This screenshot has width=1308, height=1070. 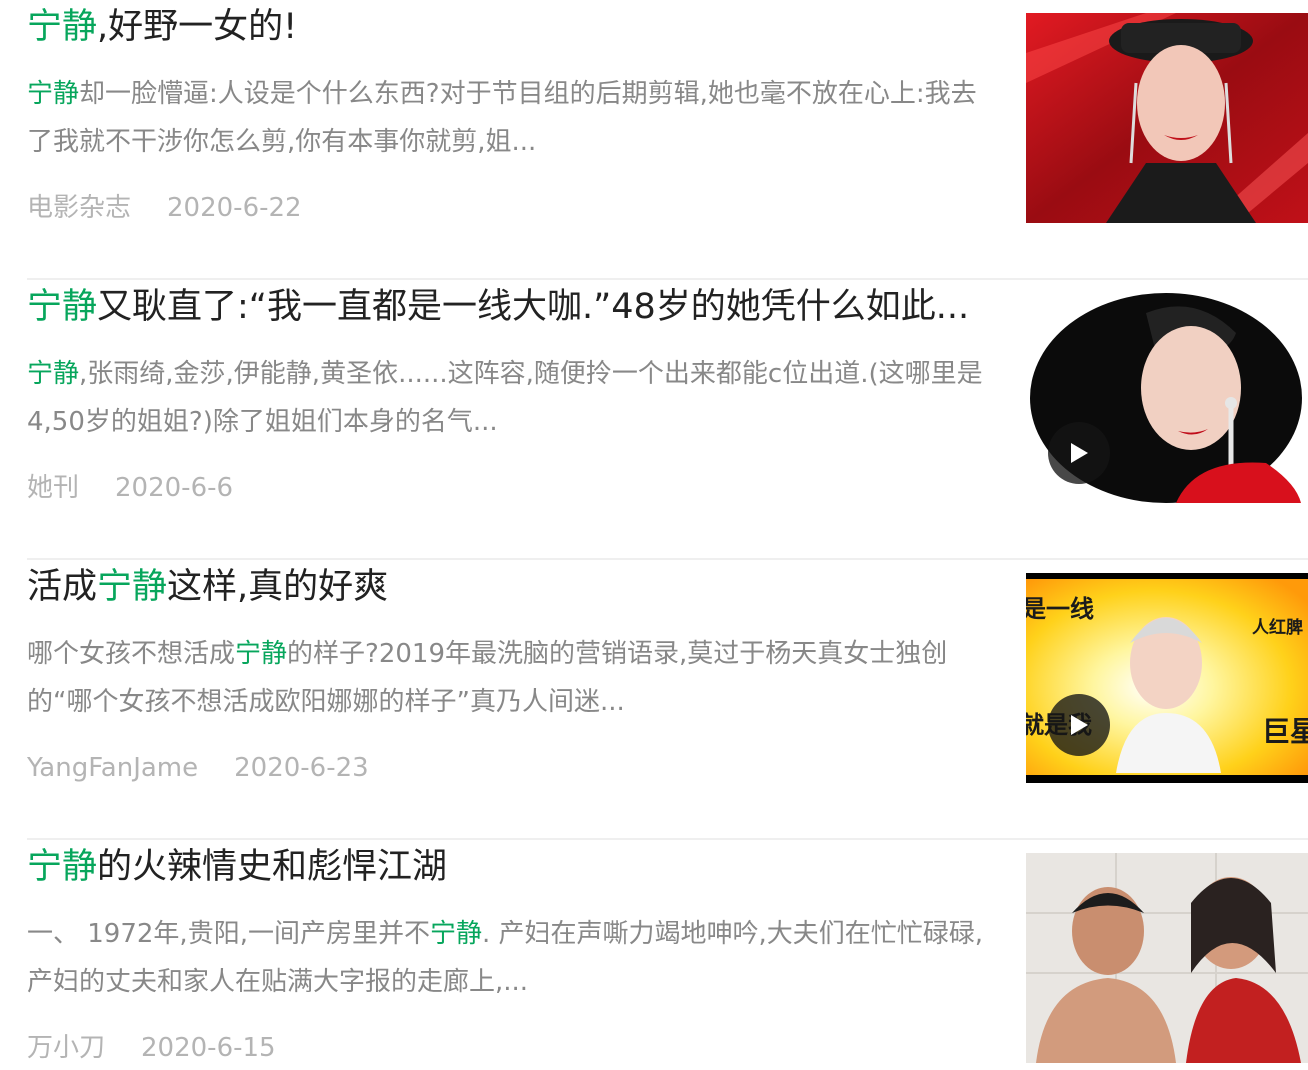 I want to click on article-meta: YangFanJame 2020-6-23, so click(x=198, y=768).